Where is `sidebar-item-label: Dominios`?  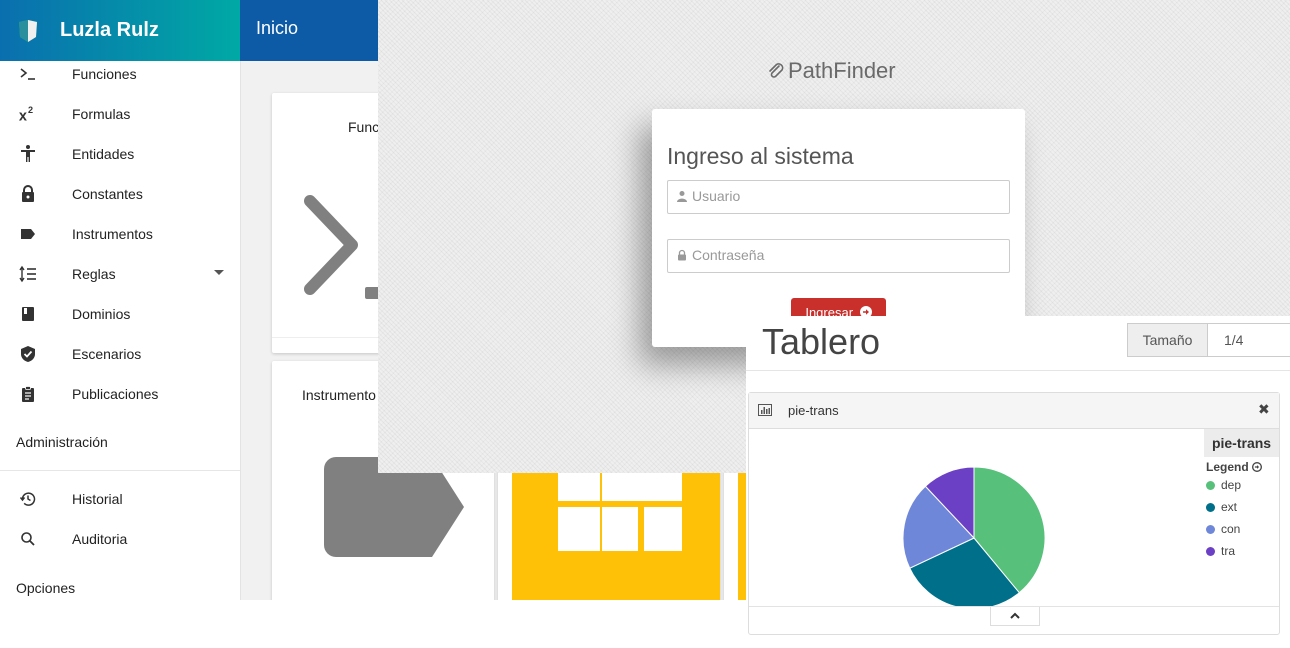
sidebar-item-label: Dominios is located at coordinates (101, 314).